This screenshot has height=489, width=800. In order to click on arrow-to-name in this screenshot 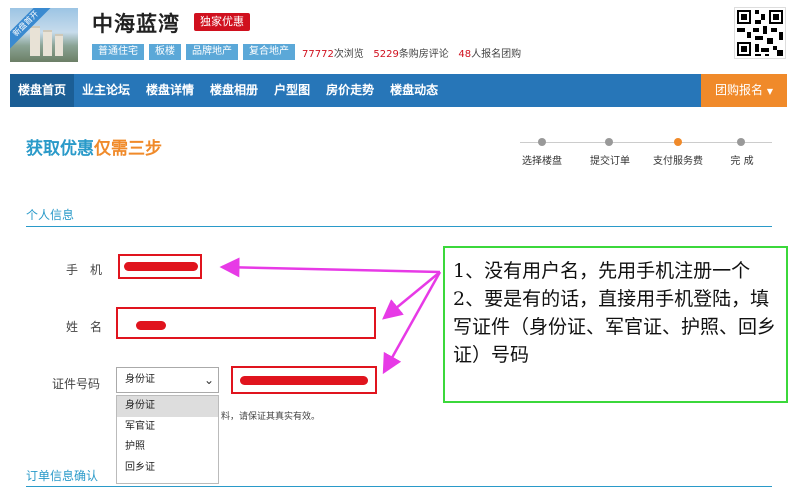, I will do `click(411, 295)`.